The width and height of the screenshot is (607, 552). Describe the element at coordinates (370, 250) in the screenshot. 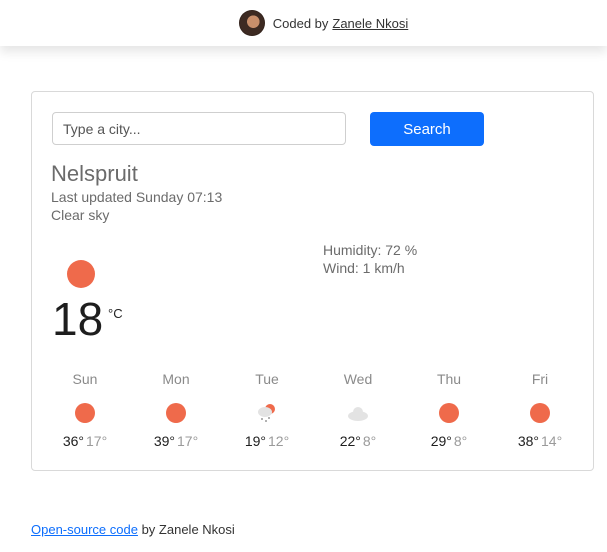

I see `humidity: Humidity: 72 %` at that location.